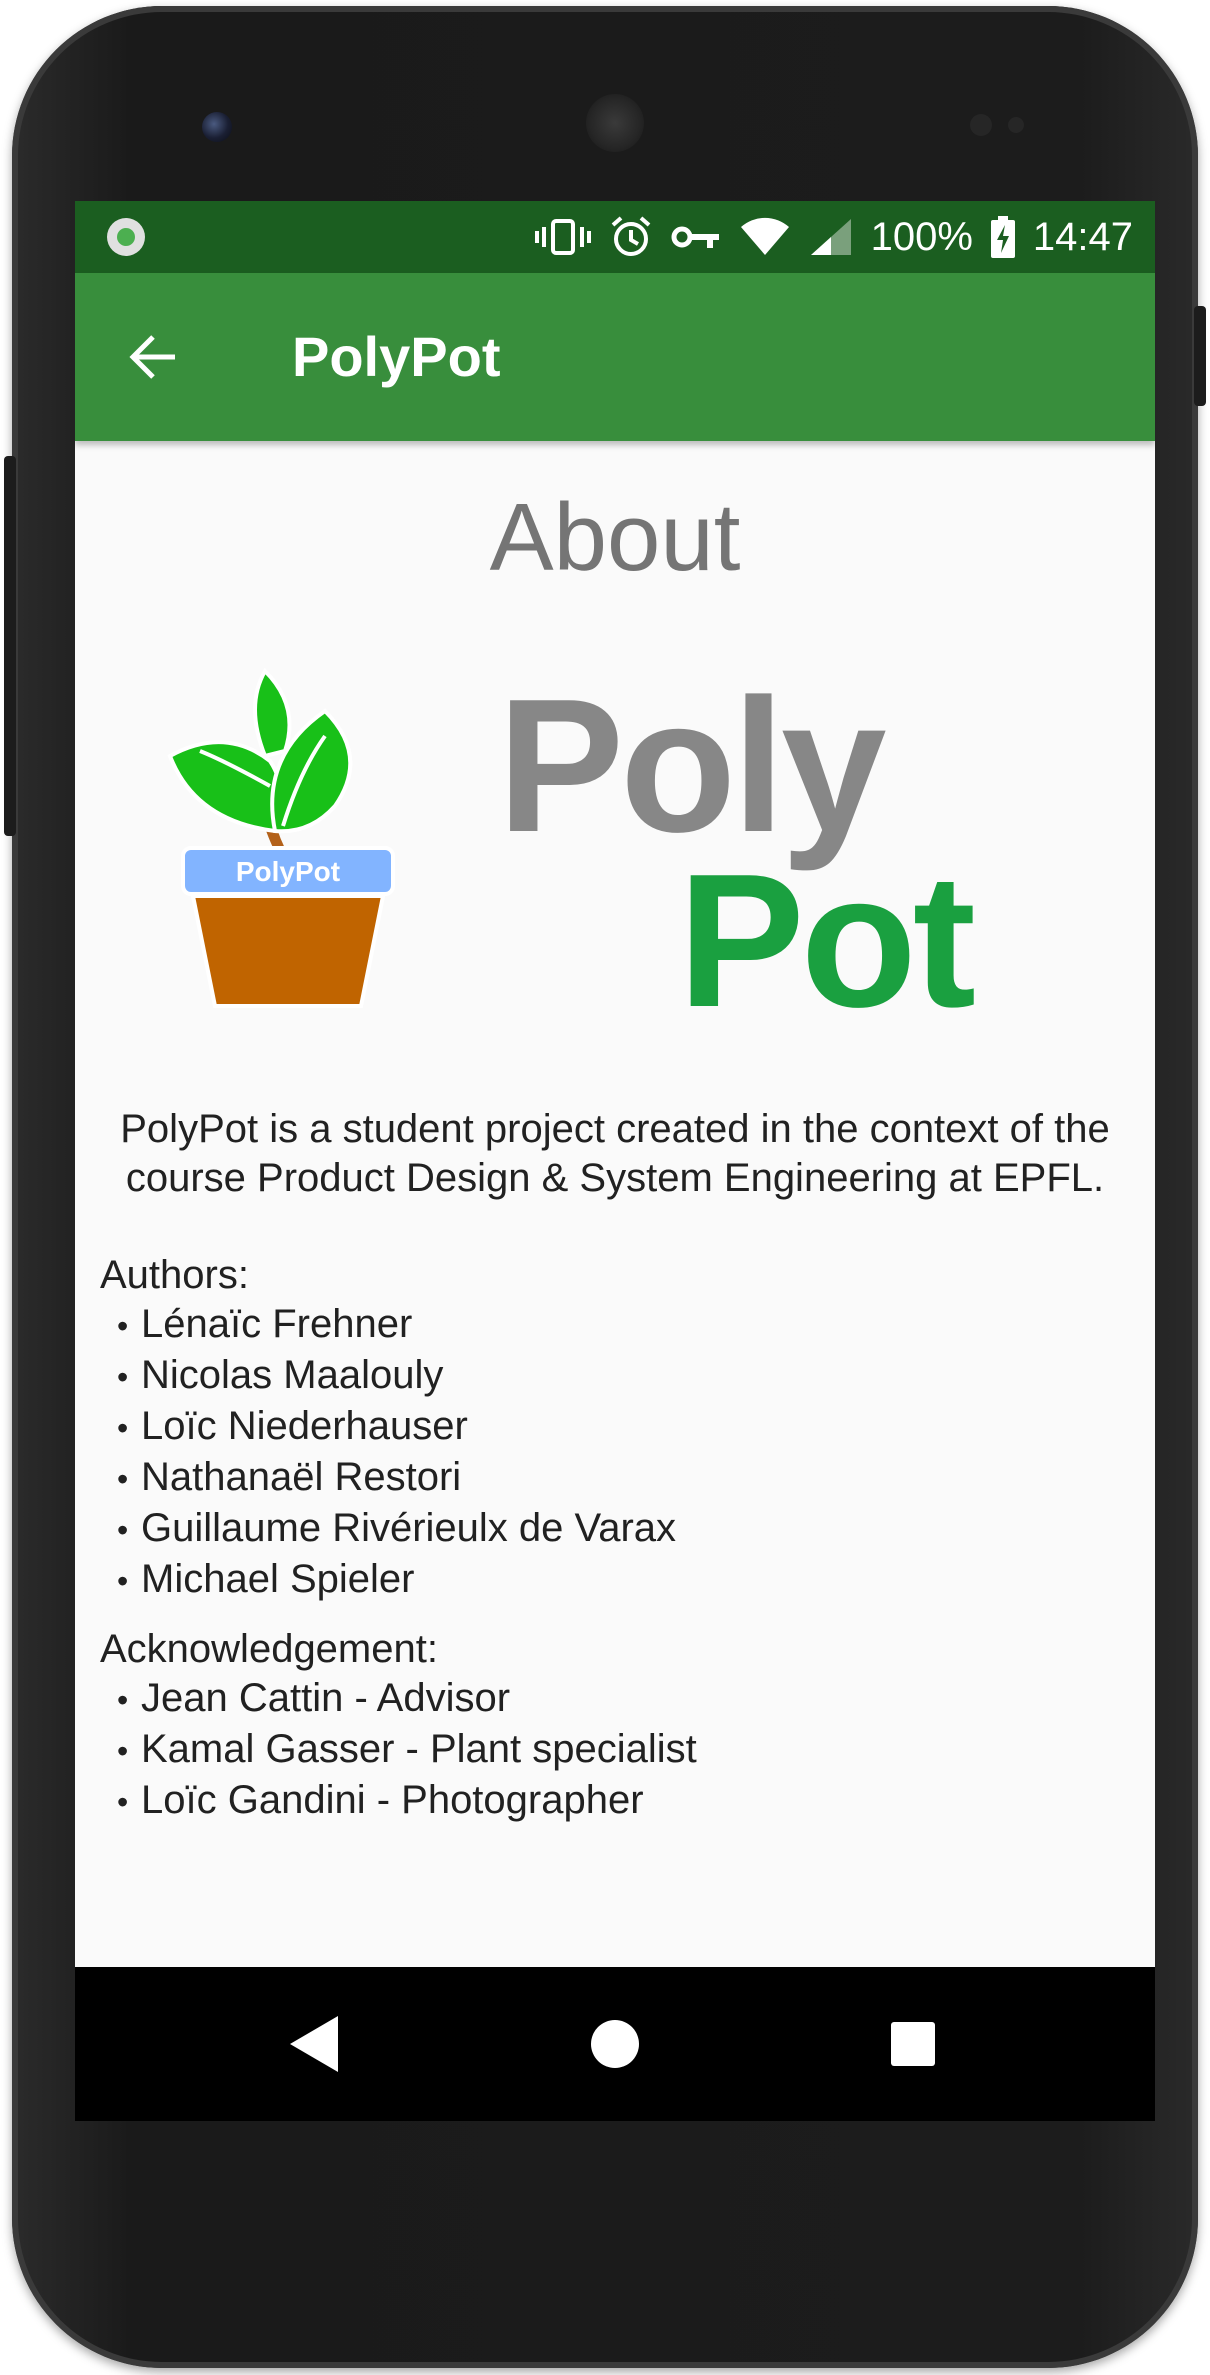  Describe the element at coordinates (1082, 236) in the screenshot. I see `clock: 14:47` at that location.